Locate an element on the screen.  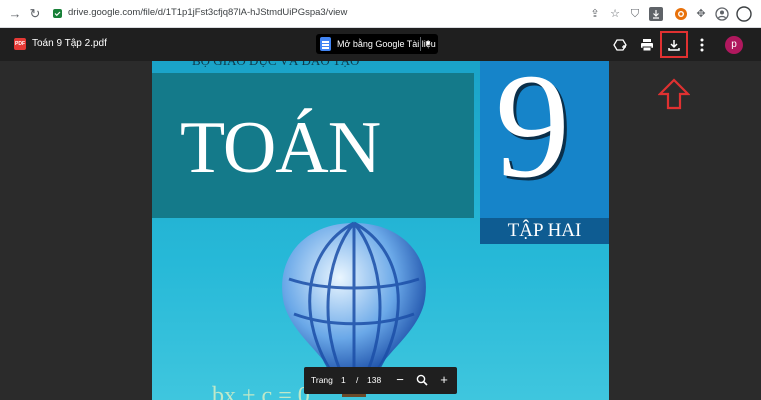
site-info-icon is located at coordinates (57, 13).